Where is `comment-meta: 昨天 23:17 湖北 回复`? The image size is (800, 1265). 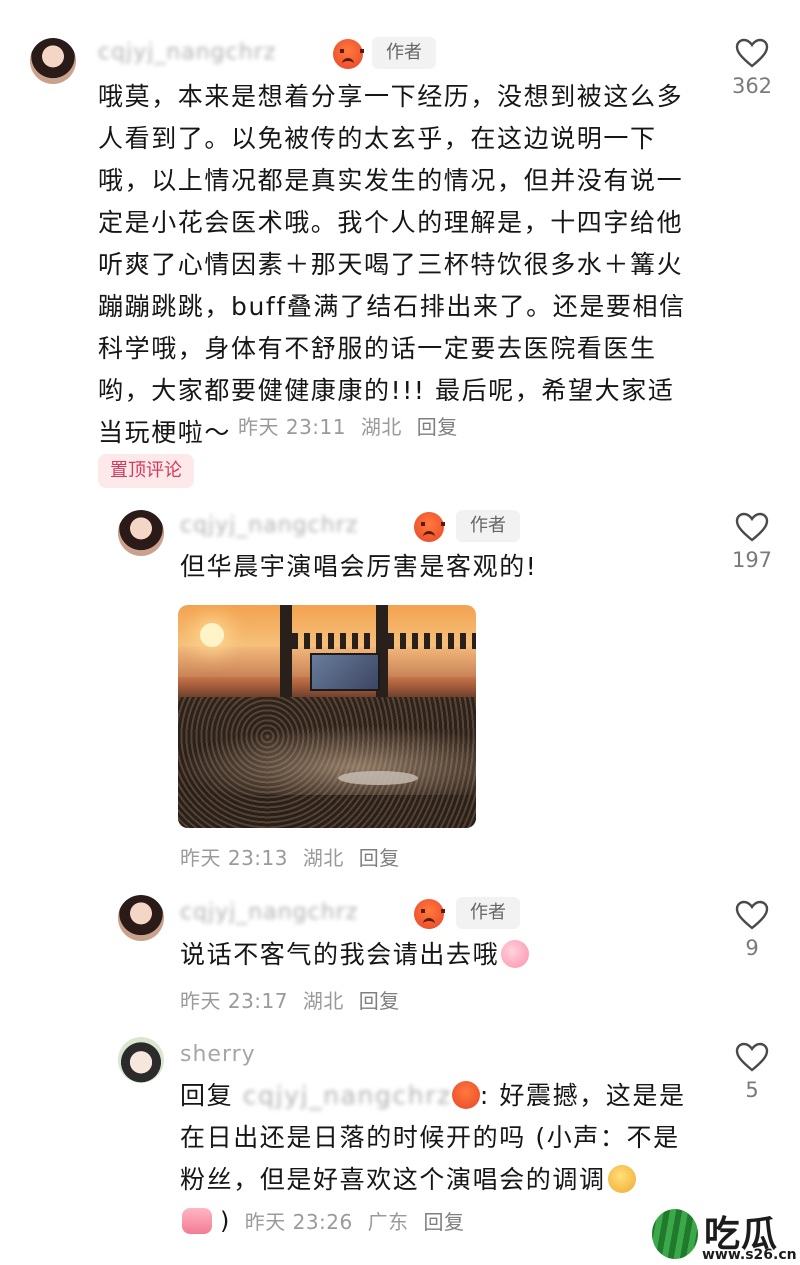
comment-meta: 昨天 23:17 湖北 回复 is located at coordinates (294, 999).